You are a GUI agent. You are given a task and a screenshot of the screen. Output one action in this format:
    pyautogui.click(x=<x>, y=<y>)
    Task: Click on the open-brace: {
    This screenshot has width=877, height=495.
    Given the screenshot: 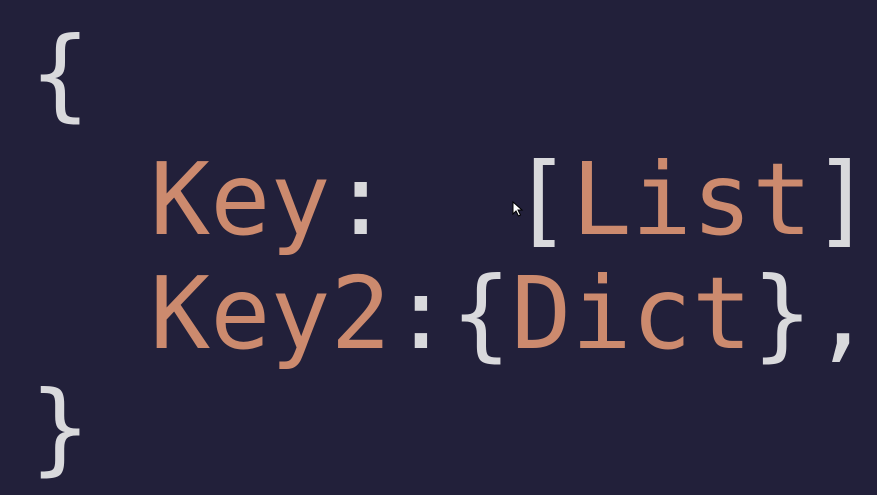 What is the action you would take?
    pyautogui.click(x=60, y=73)
    